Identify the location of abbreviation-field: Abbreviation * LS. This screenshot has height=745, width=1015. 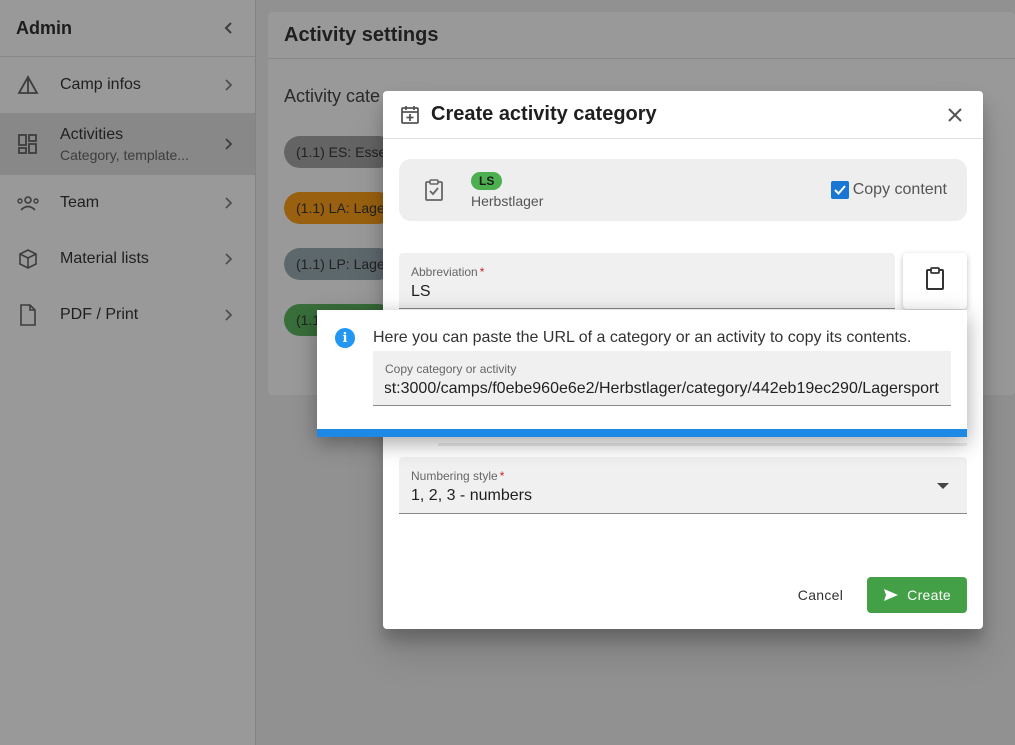
(647, 281).